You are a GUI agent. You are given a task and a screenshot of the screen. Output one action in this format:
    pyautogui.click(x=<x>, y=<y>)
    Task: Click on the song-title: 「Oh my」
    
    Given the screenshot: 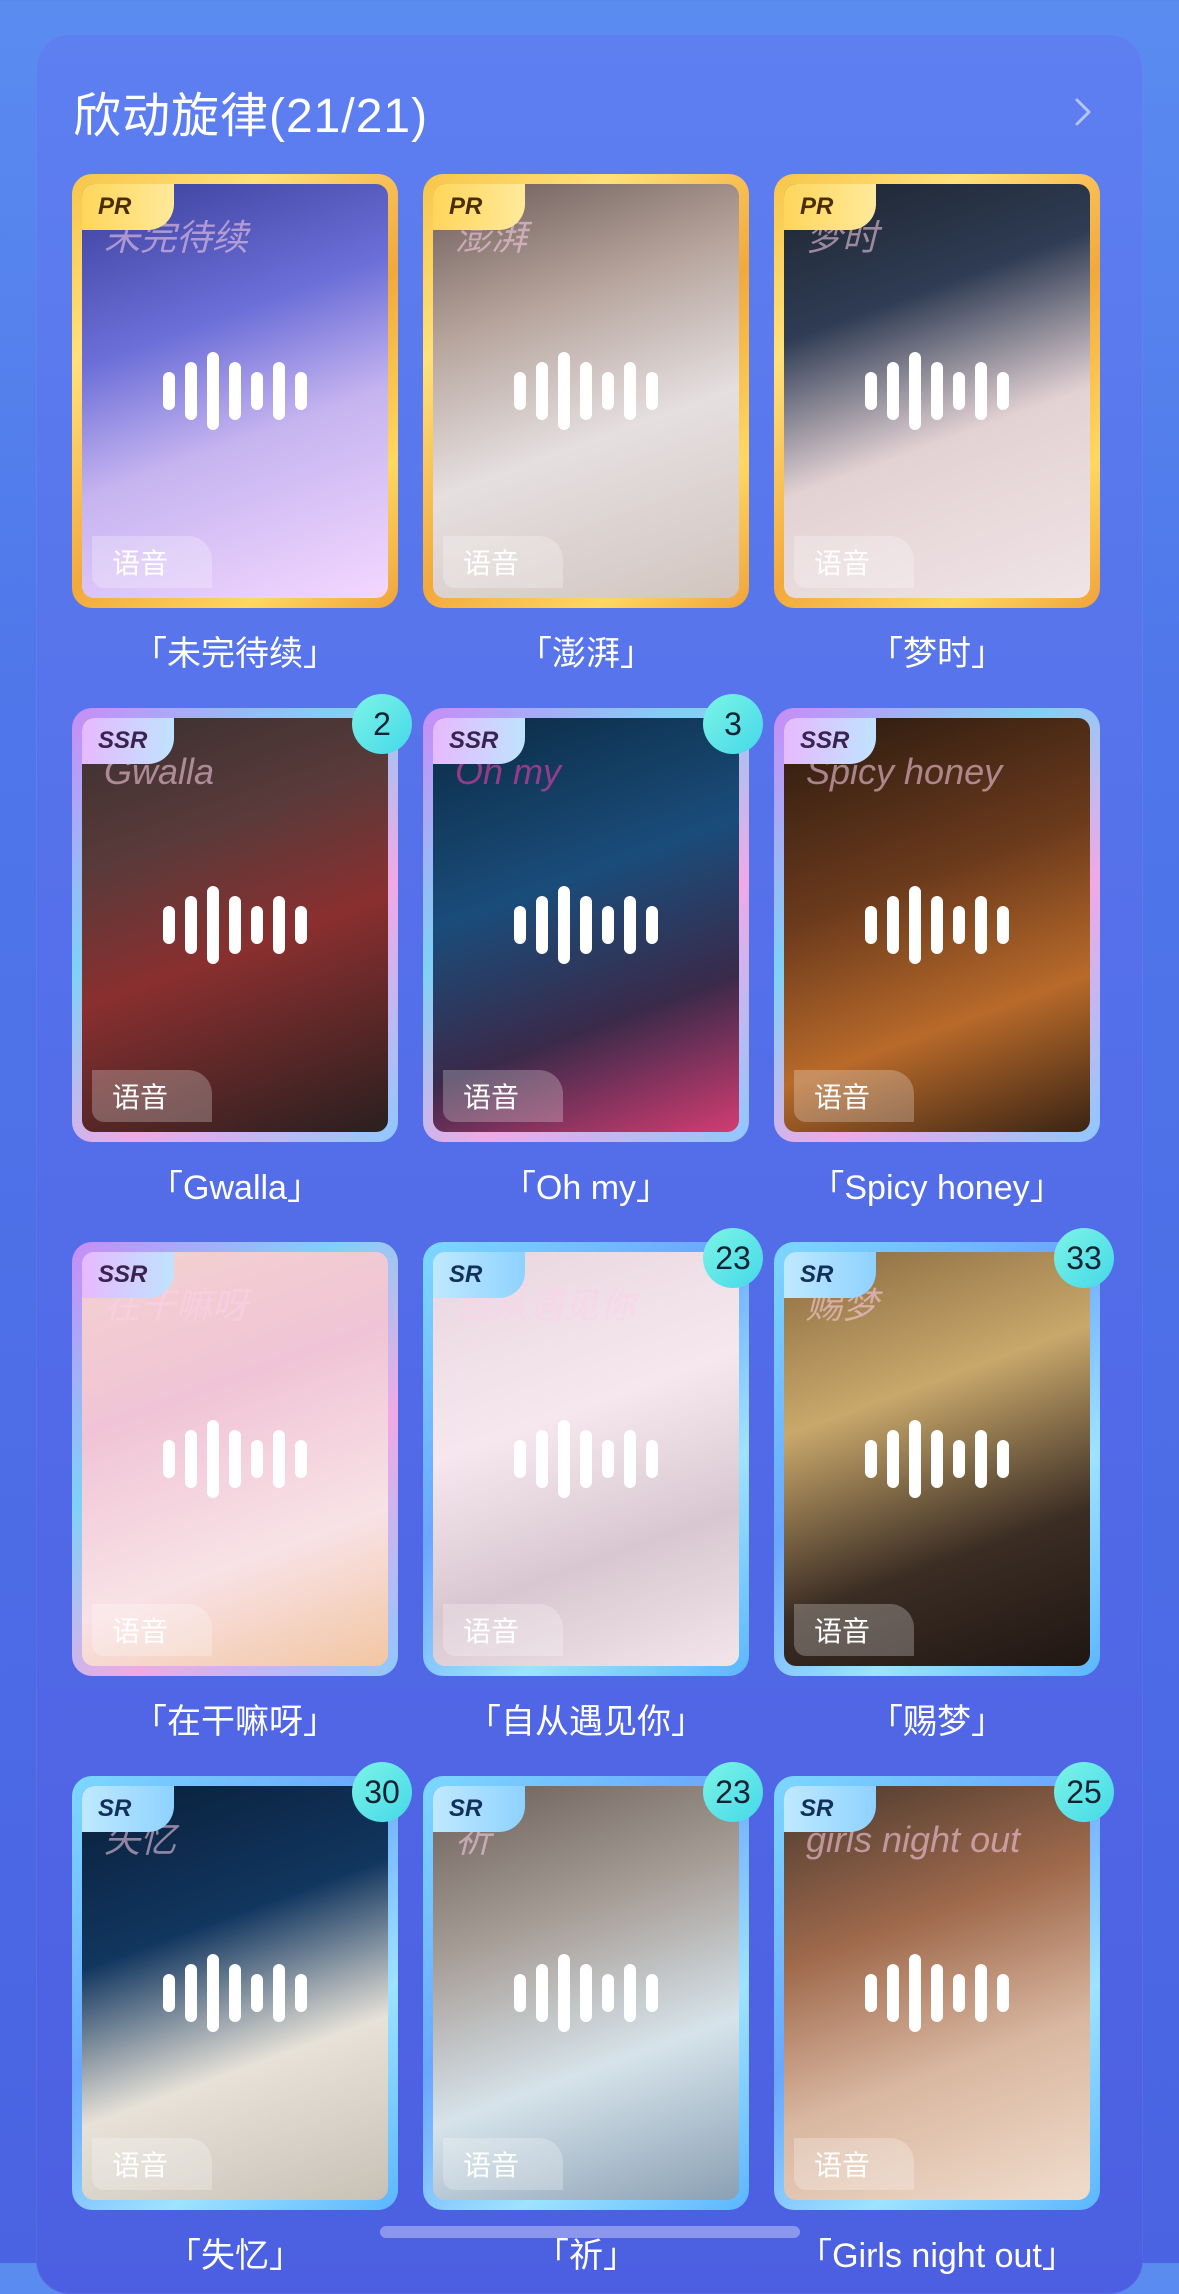 What is the action you would take?
    pyautogui.click(x=586, y=1188)
    